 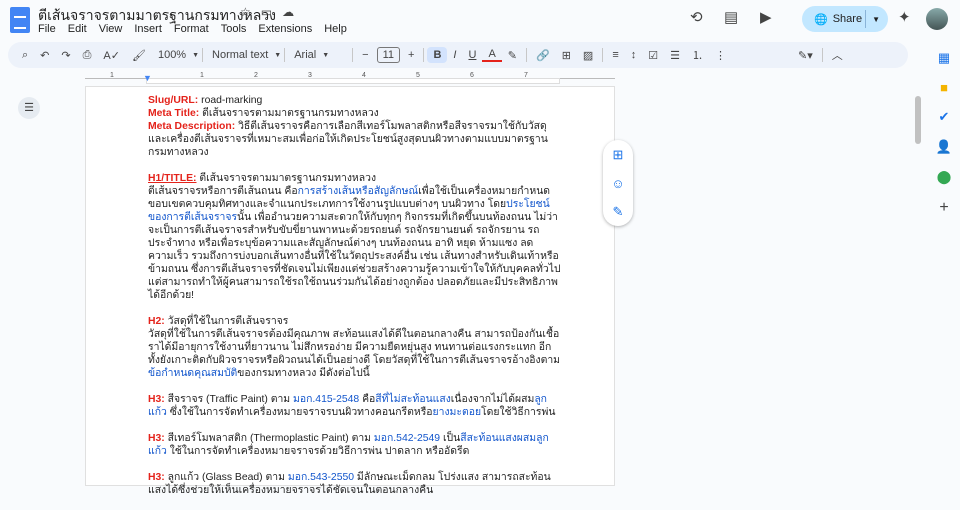 What do you see at coordinates (731, 17) in the screenshot?
I see `comments-icon: ▤` at bounding box center [731, 17].